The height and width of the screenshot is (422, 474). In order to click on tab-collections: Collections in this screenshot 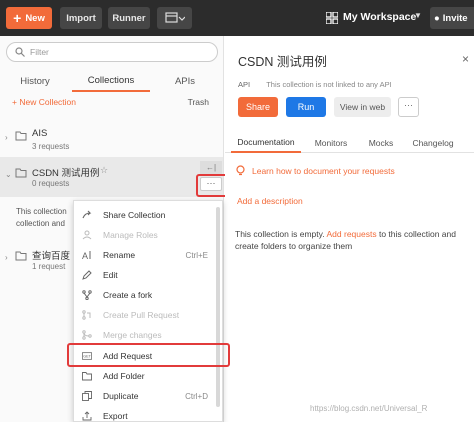, I will do `click(111, 81)`.